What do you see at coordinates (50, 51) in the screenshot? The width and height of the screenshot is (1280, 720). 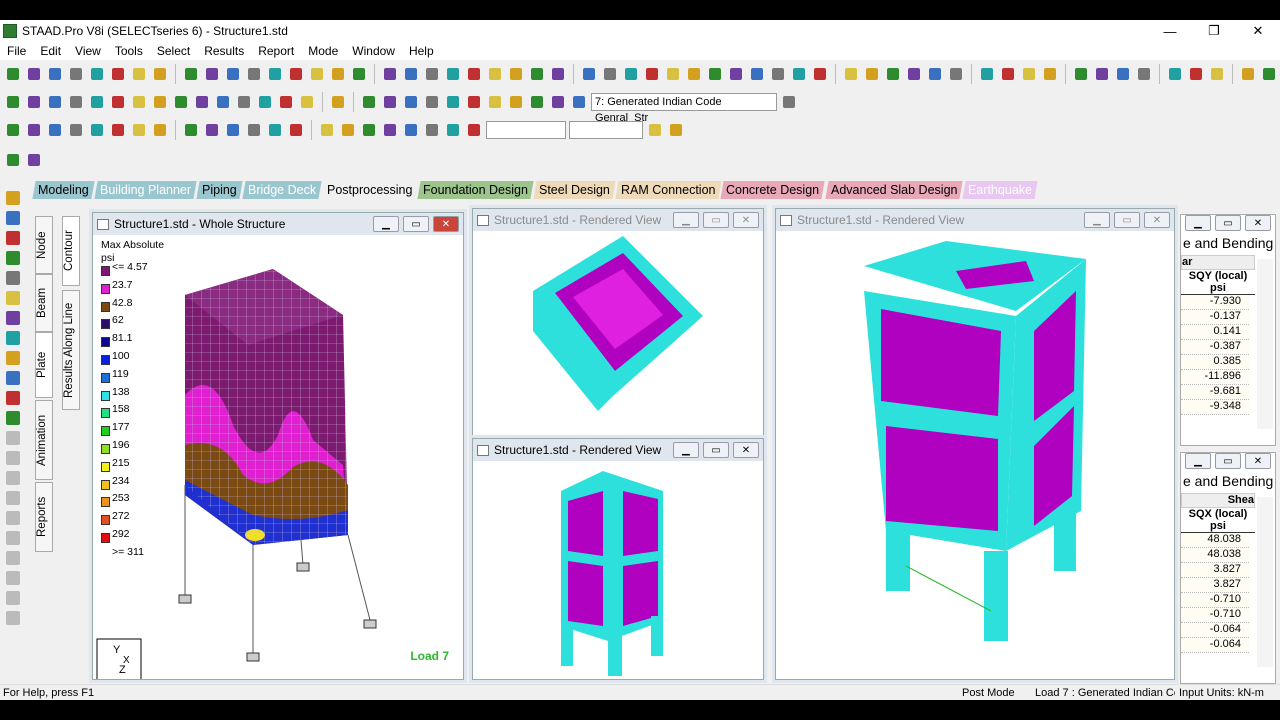 I see `menu-edit: Edit` at bounding box center [50, 51].